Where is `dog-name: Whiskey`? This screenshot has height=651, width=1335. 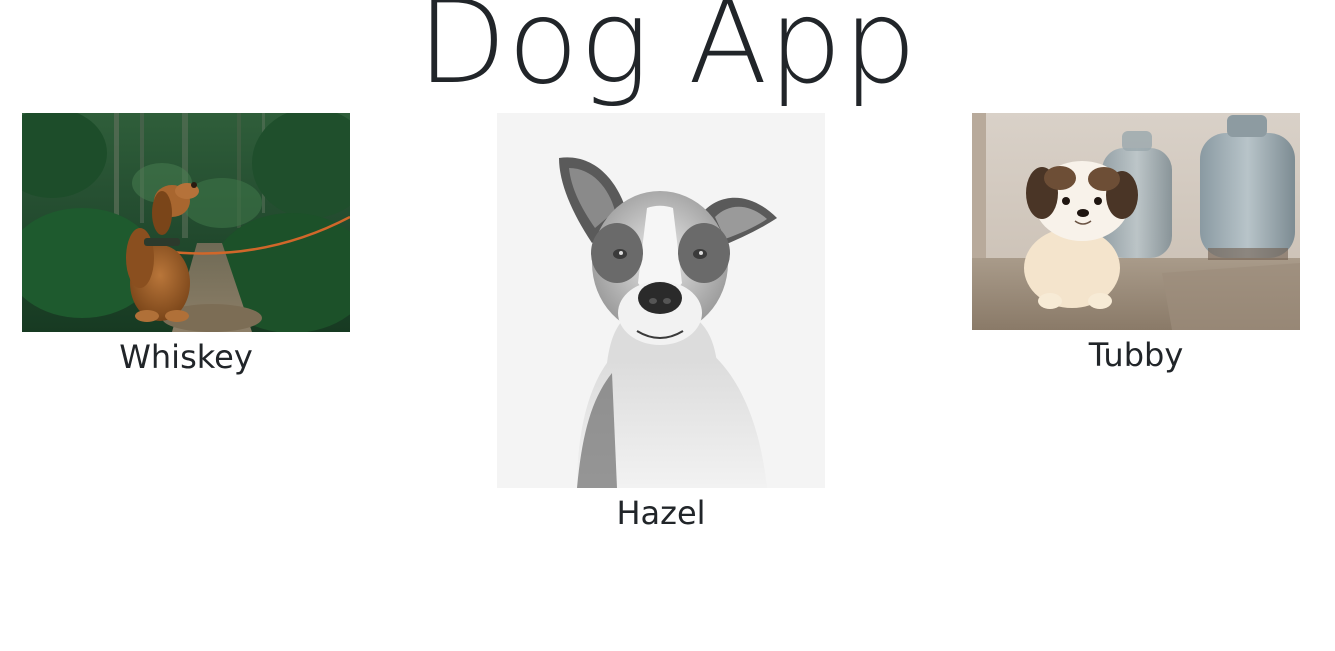
dog-name: Whiskey is located at coordinates (186, 357).